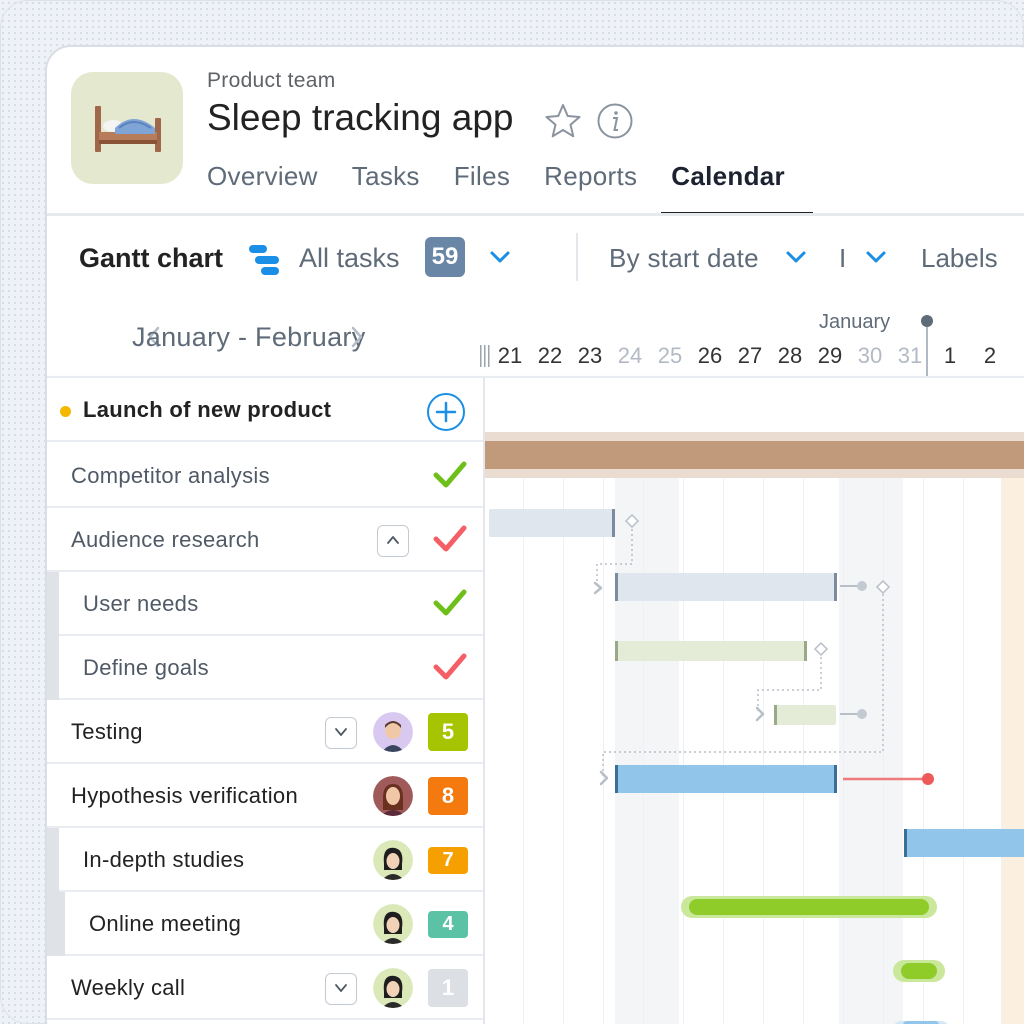 The width and height of the screenshot is (1024, 1024). Describe the element at coordinates (870, 355) in the screenshot. I see `day-label: 30` at that location.